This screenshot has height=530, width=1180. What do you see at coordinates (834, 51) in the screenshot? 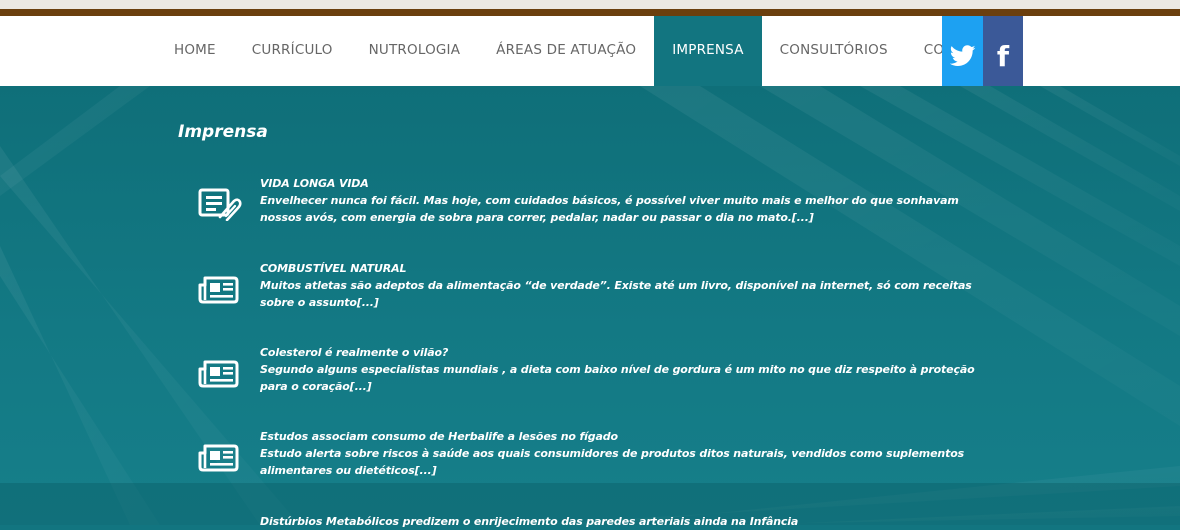
I see `nav-consultorios: CONSULTÓRIOS` at bounding box center [834, 51].